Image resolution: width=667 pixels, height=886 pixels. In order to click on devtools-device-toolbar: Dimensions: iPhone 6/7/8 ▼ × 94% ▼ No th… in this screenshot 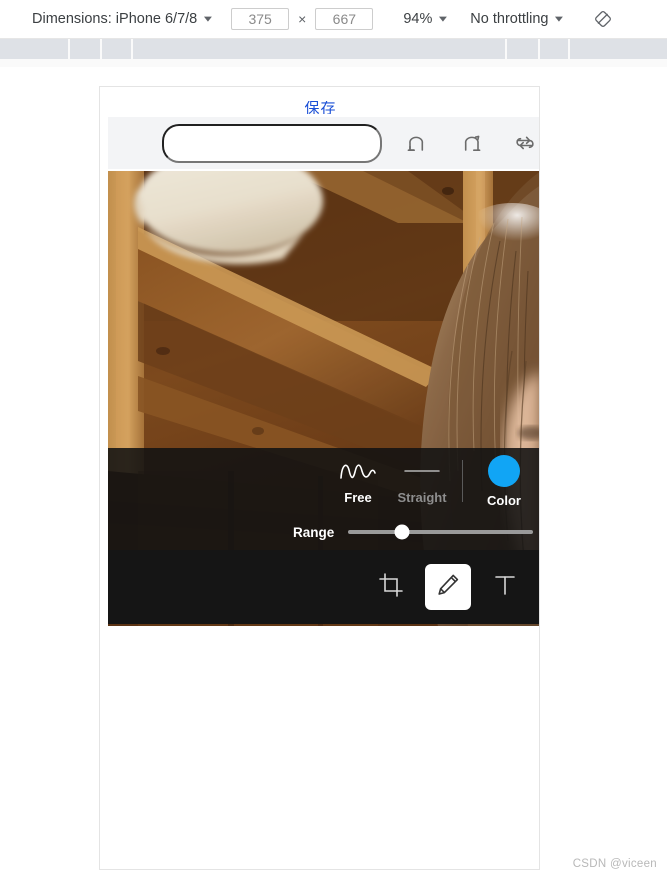, I will do `click(333, 19)`.